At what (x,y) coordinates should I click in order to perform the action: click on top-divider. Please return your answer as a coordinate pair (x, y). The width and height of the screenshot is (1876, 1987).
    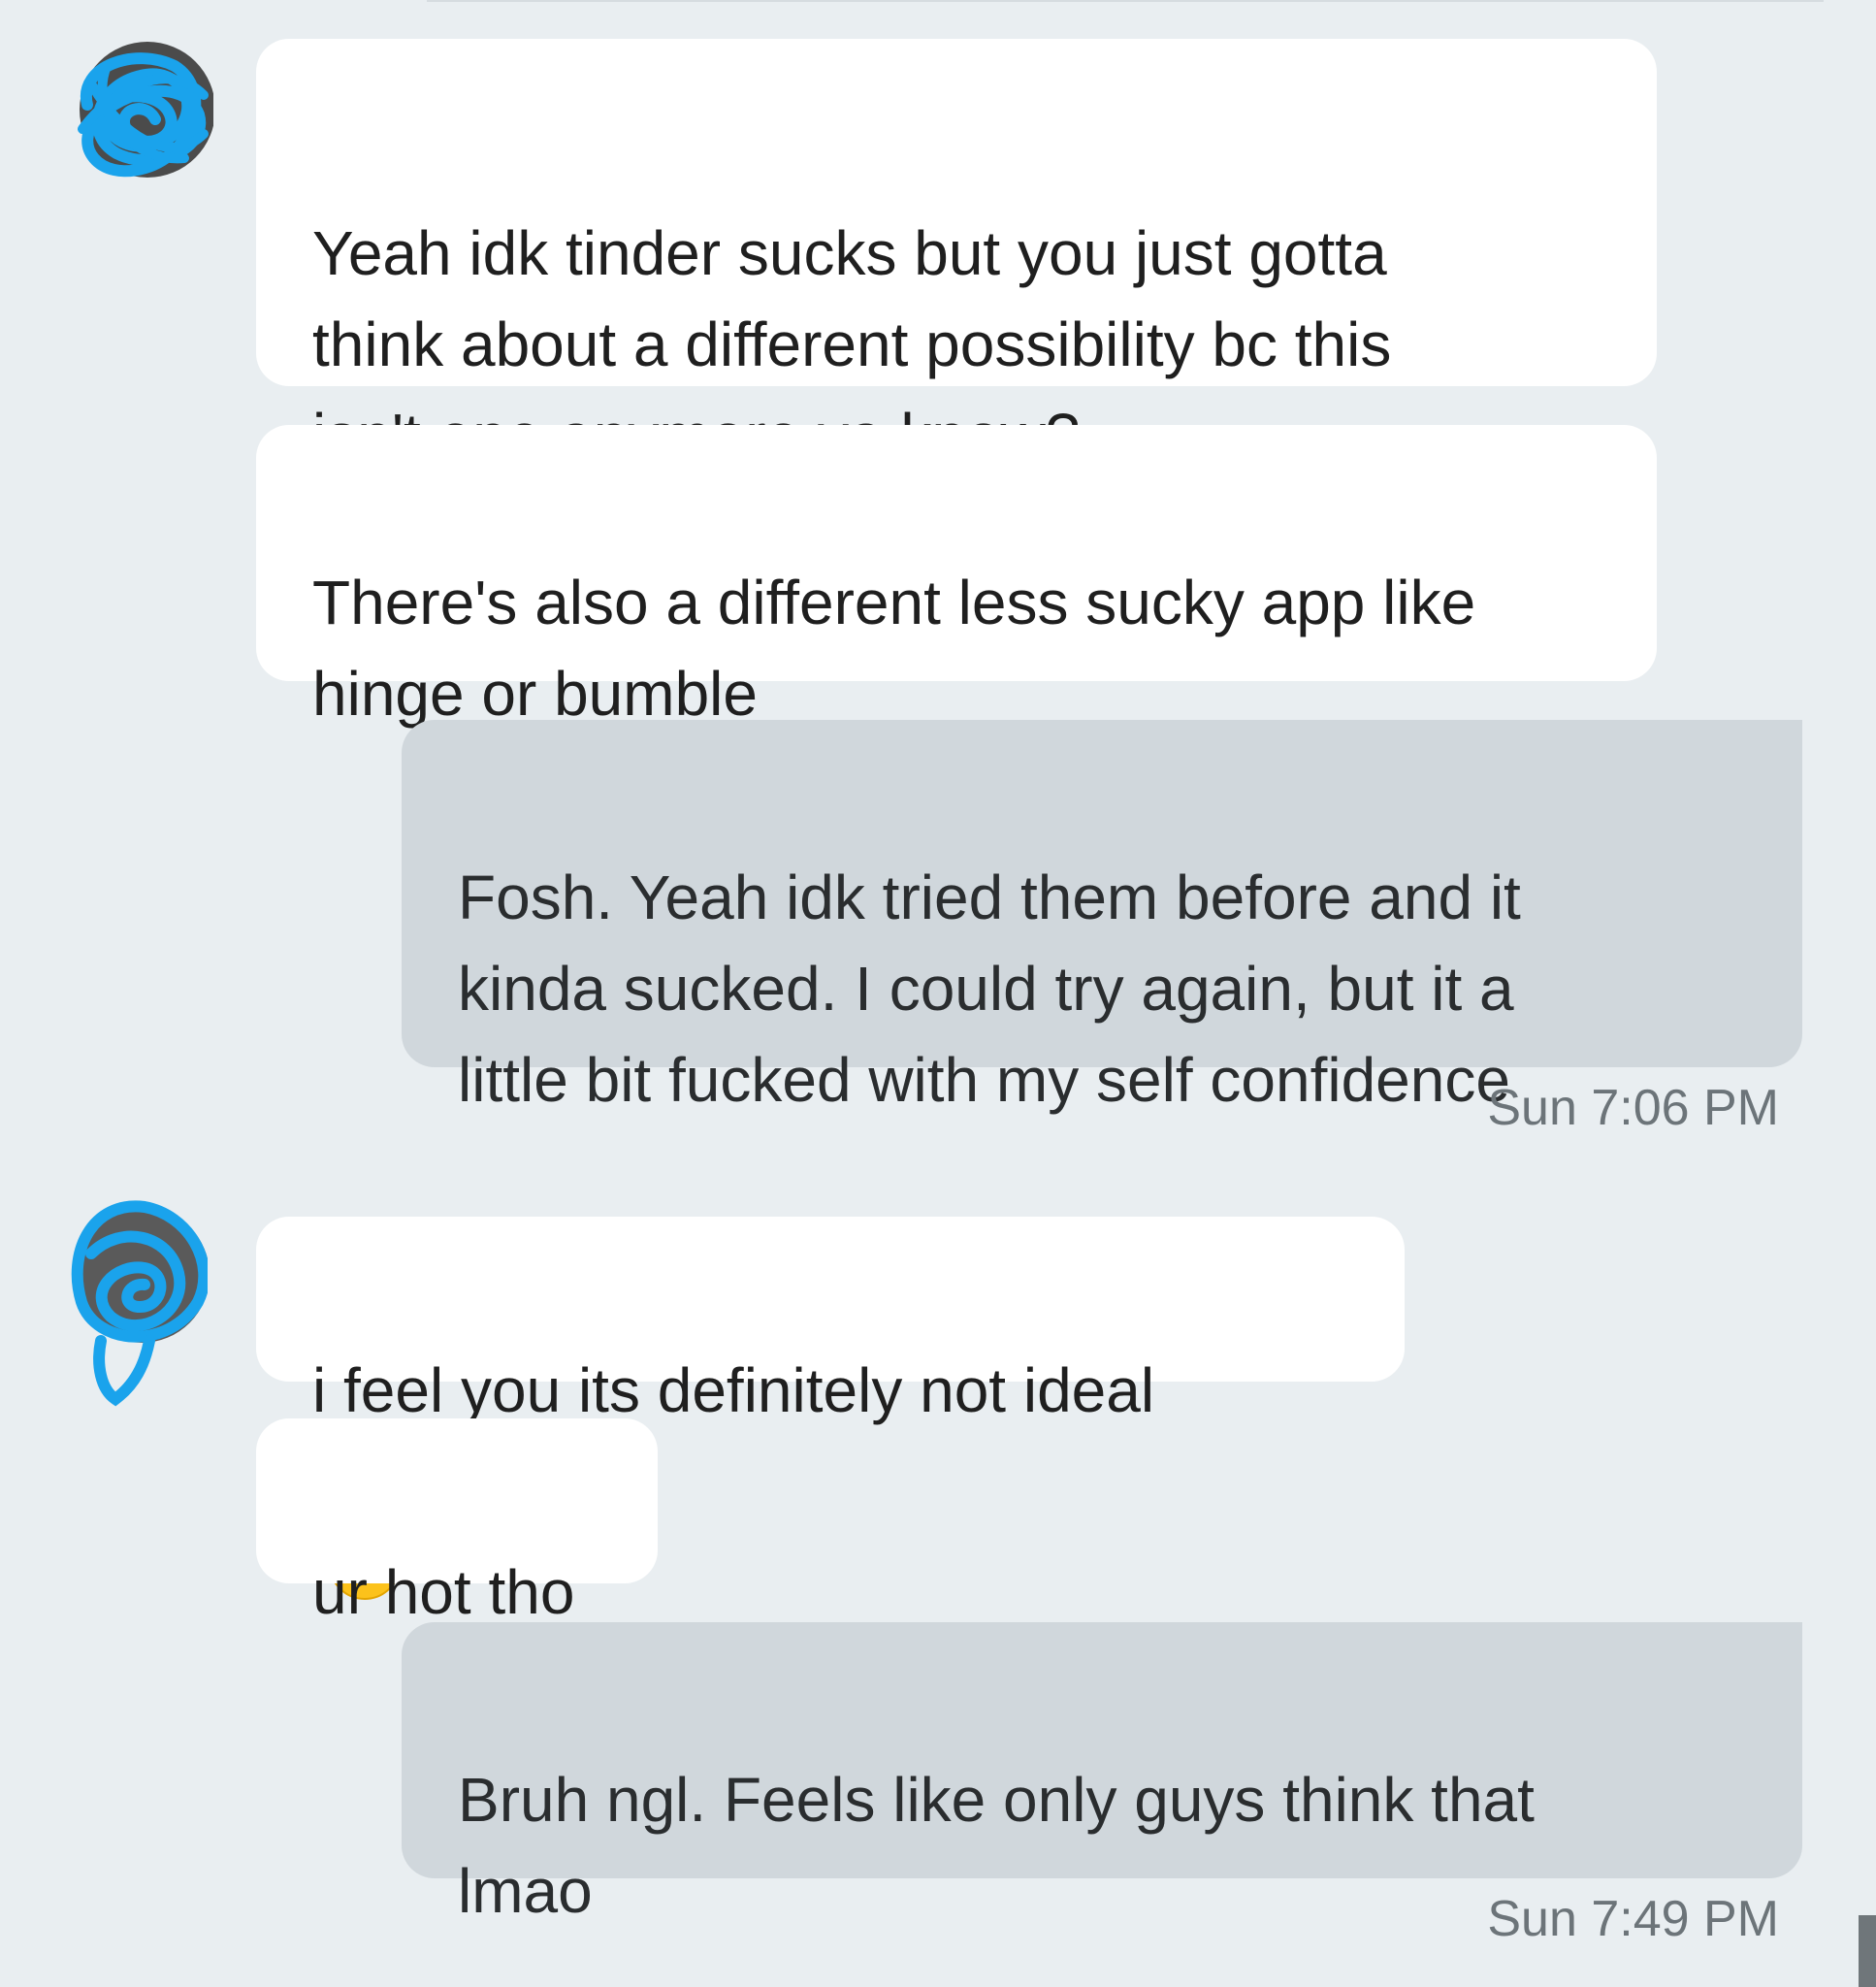
    Looking at the image, I should click on (1125, 1).